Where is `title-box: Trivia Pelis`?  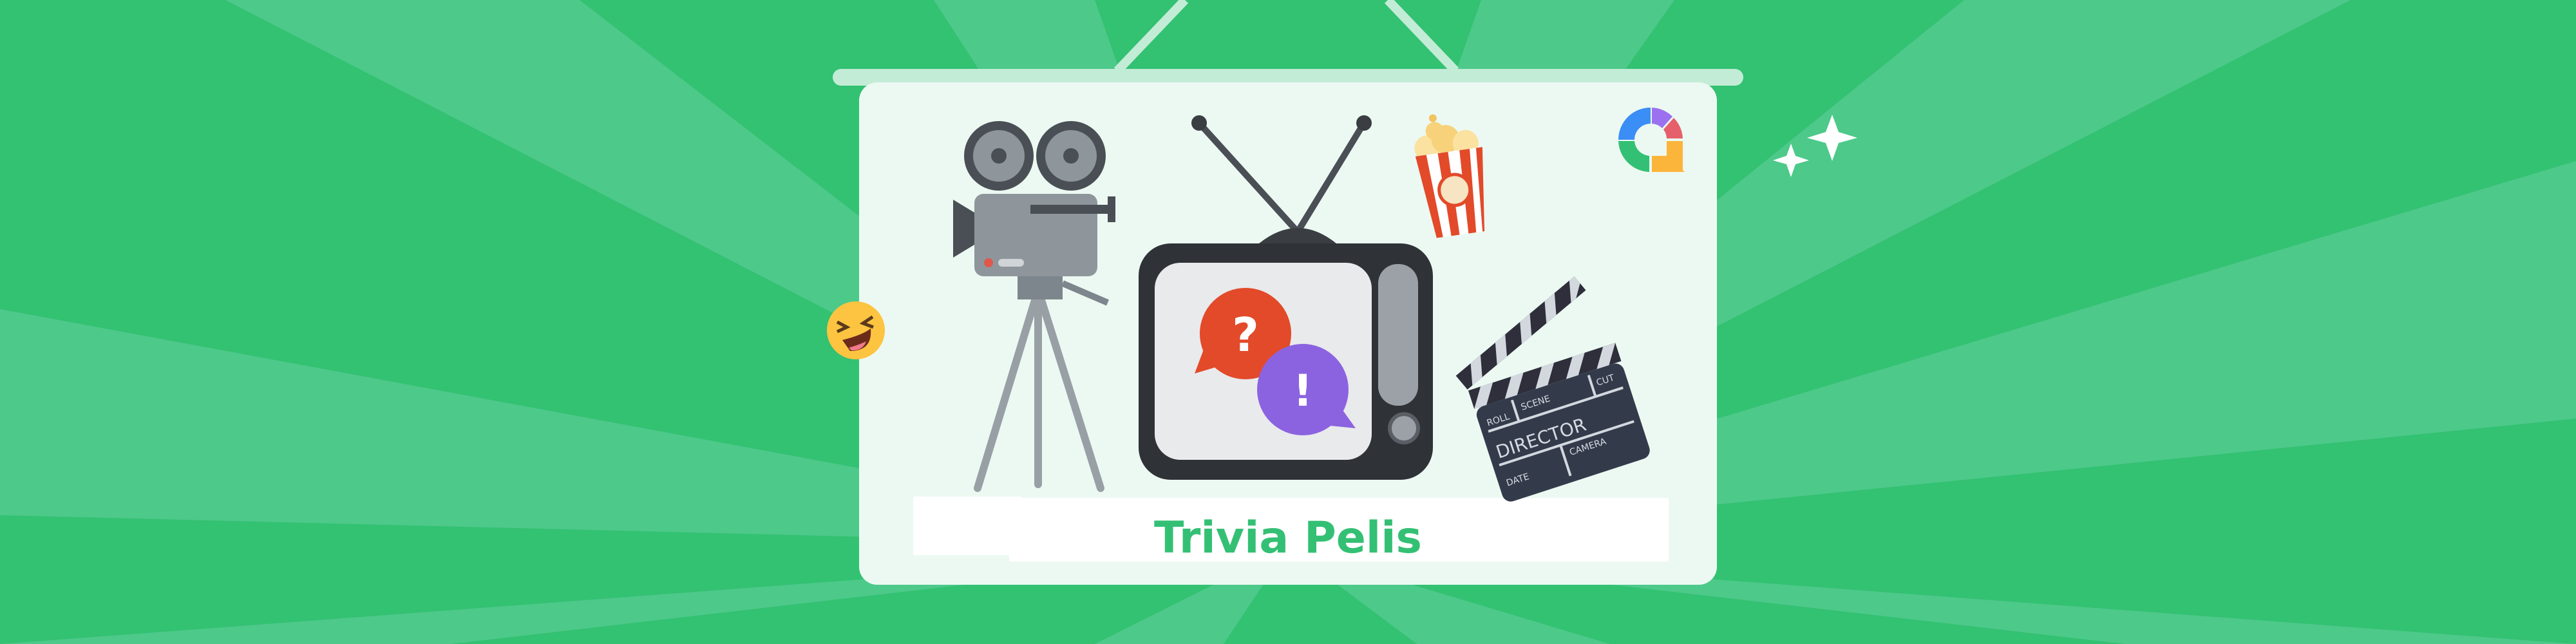
title-box: Trivia Pelis is located at coordinates (1291, 530).